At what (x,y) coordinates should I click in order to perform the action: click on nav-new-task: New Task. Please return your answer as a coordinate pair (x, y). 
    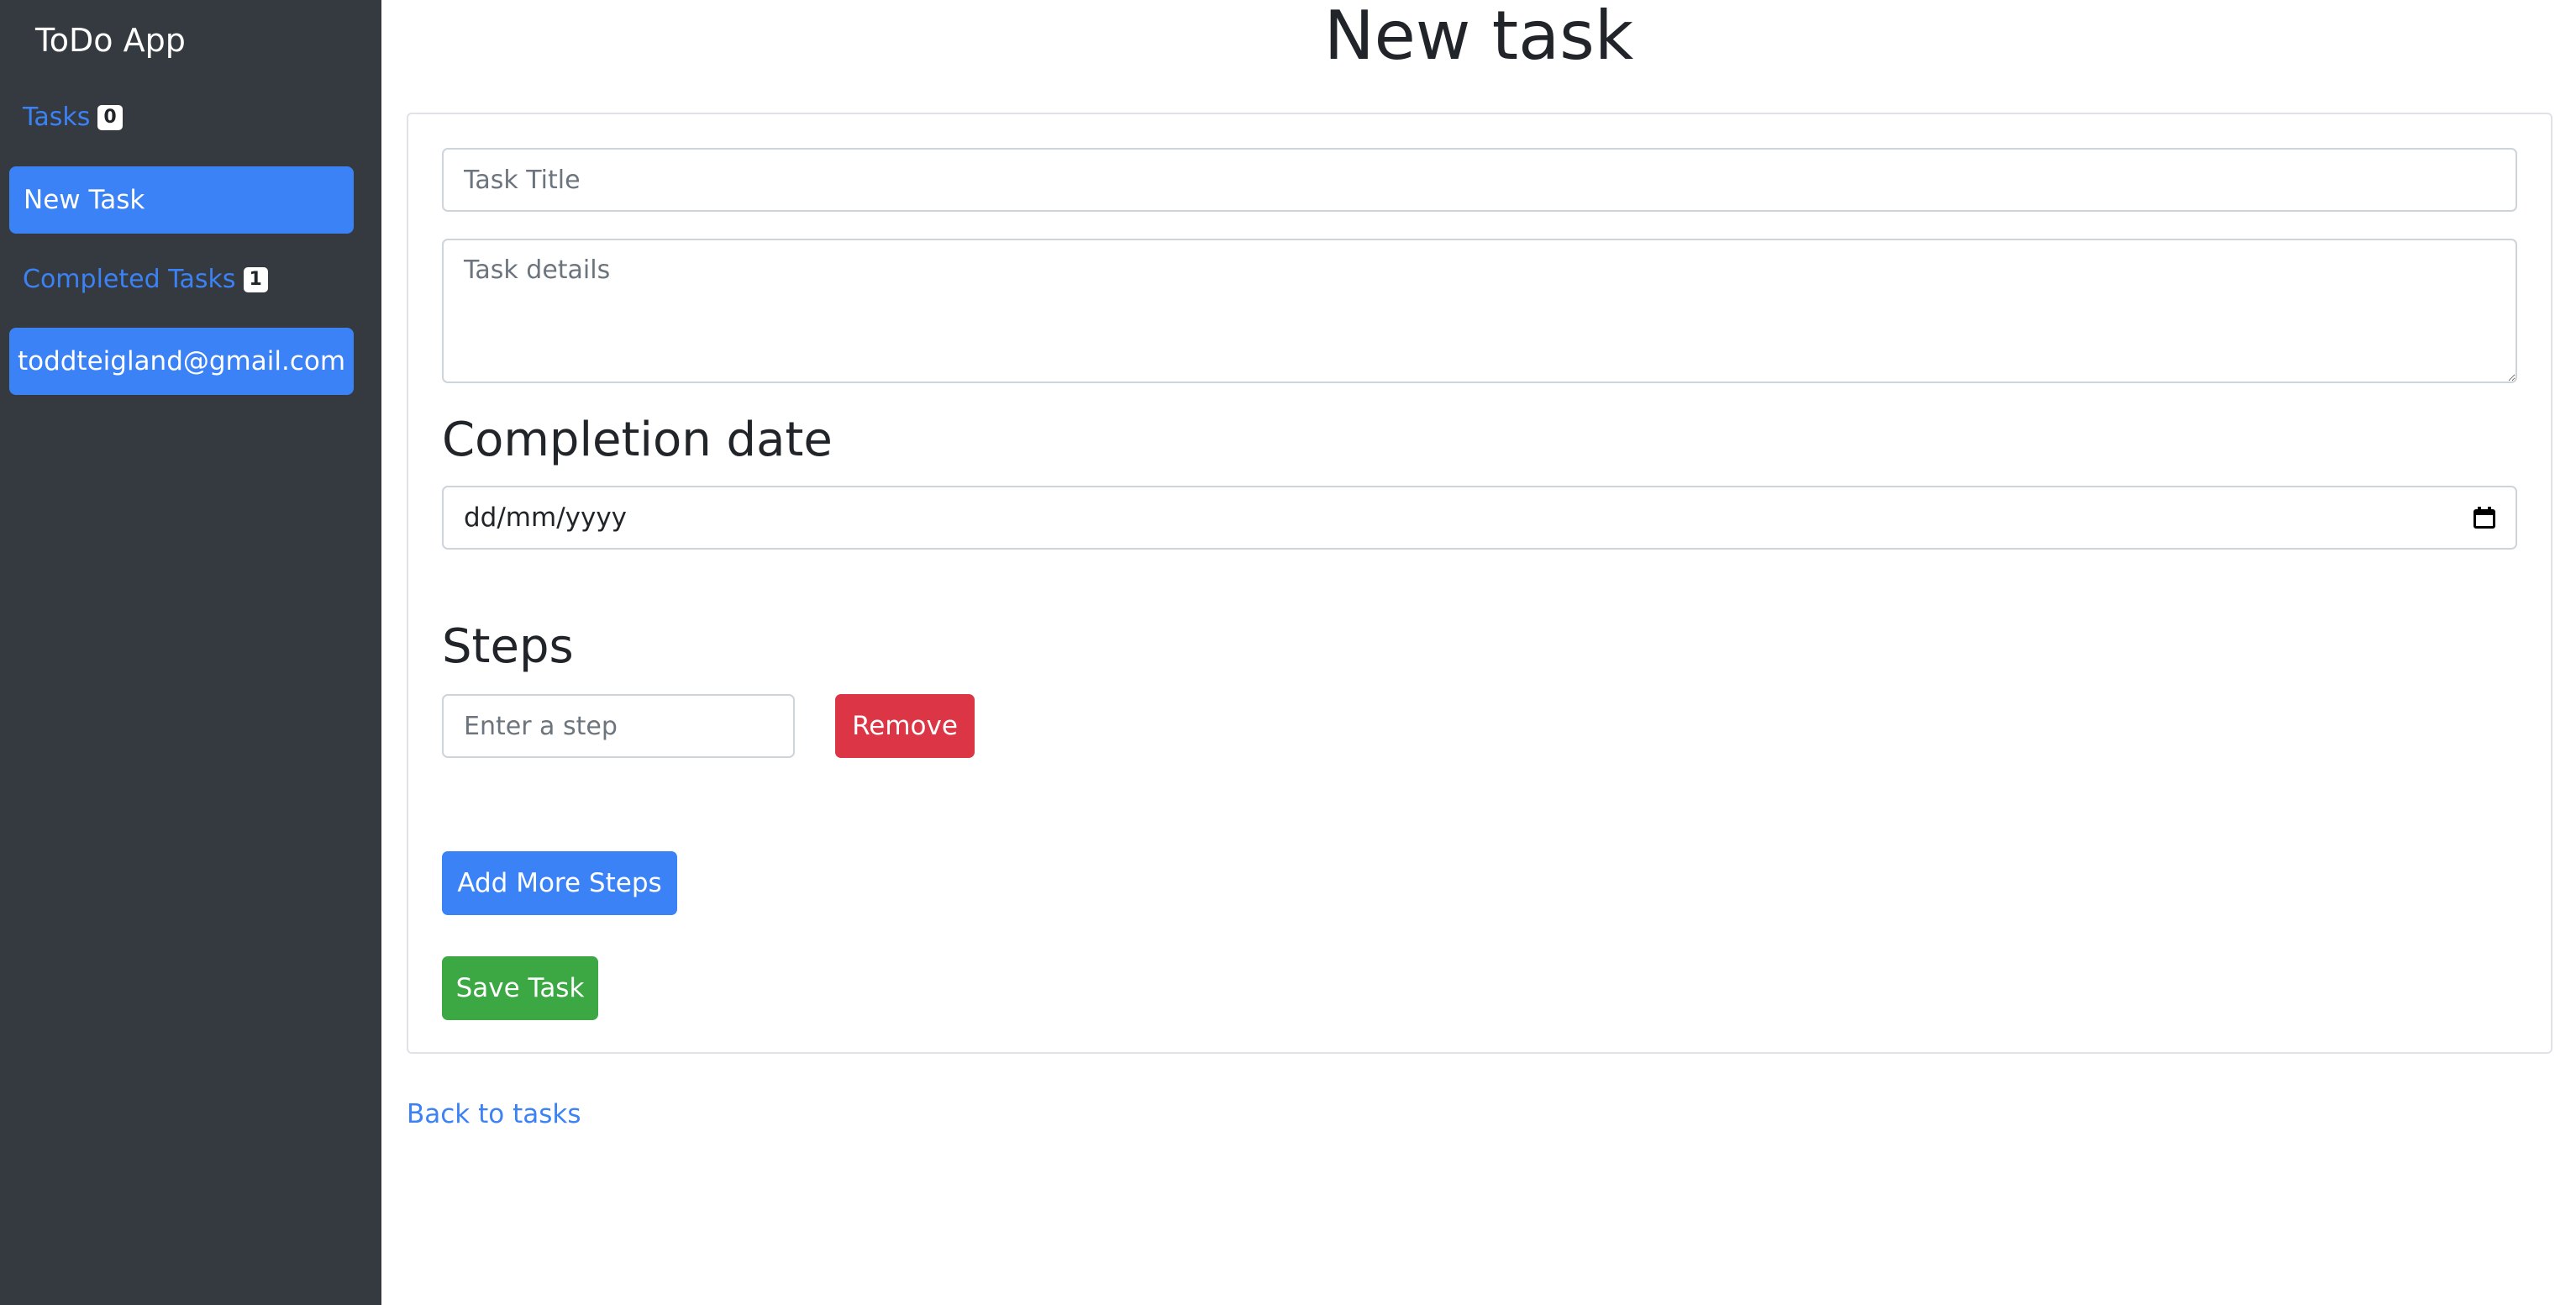
    Looking at the image, I should click on (181, 200).